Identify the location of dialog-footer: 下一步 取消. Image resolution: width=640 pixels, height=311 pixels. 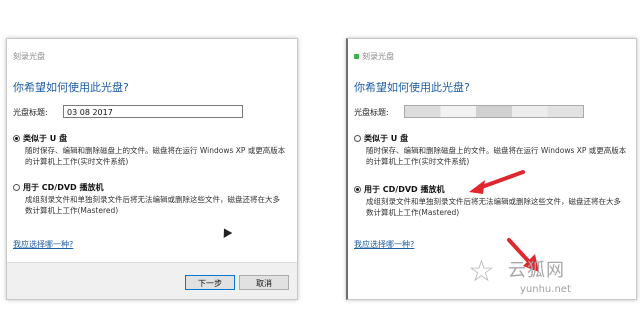
(152, 280).